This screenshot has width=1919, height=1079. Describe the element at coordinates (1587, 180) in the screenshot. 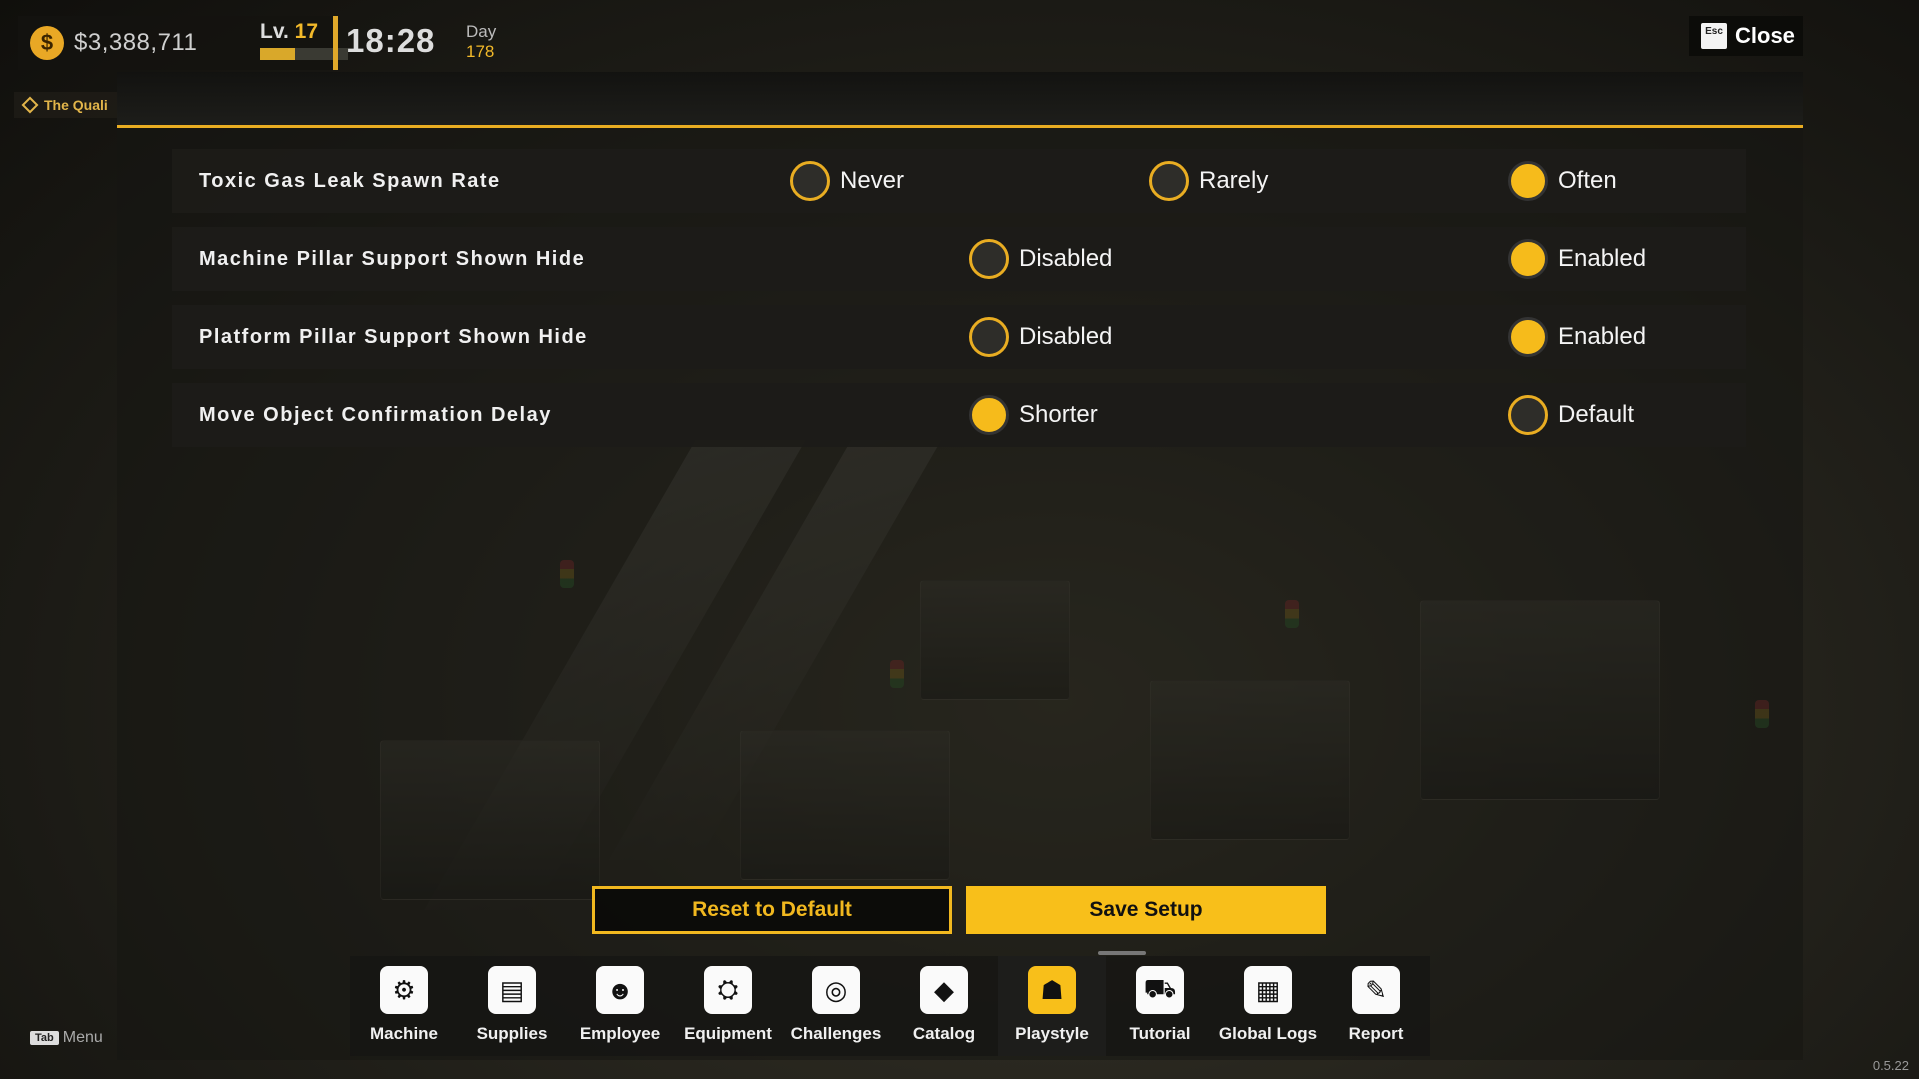

I see `option-label: Often` at that location.